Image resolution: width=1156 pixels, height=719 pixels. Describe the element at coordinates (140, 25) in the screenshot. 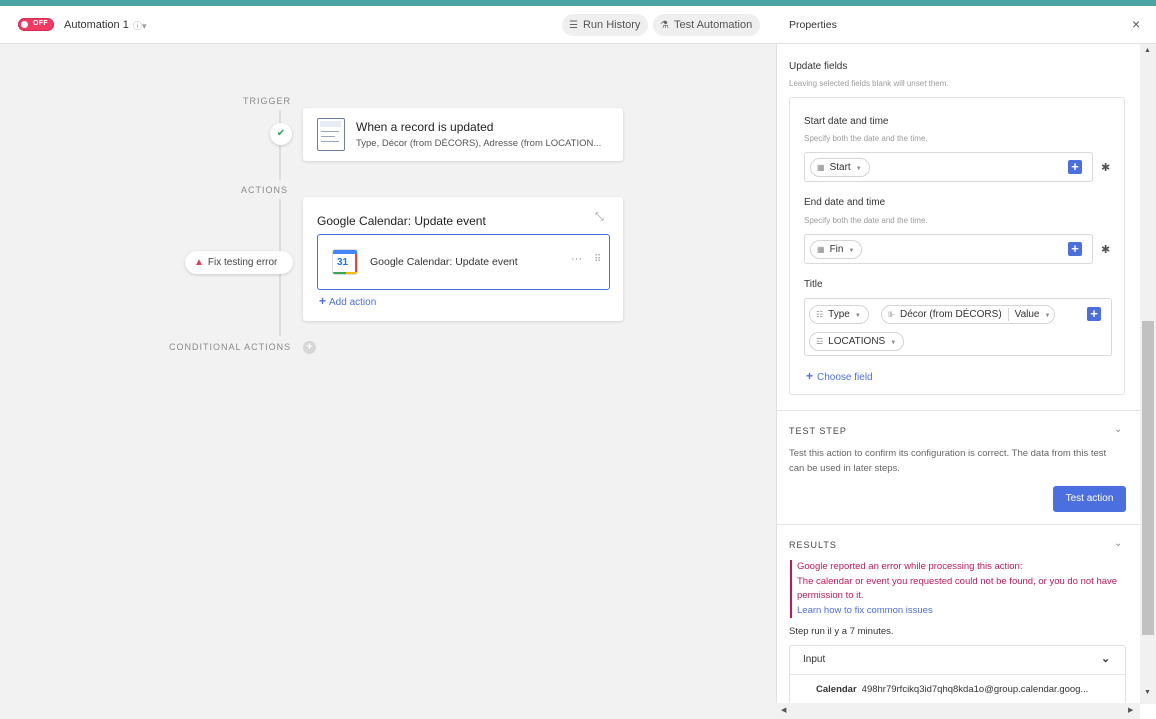

I see `info-icon: ⓘ▾` at that location.